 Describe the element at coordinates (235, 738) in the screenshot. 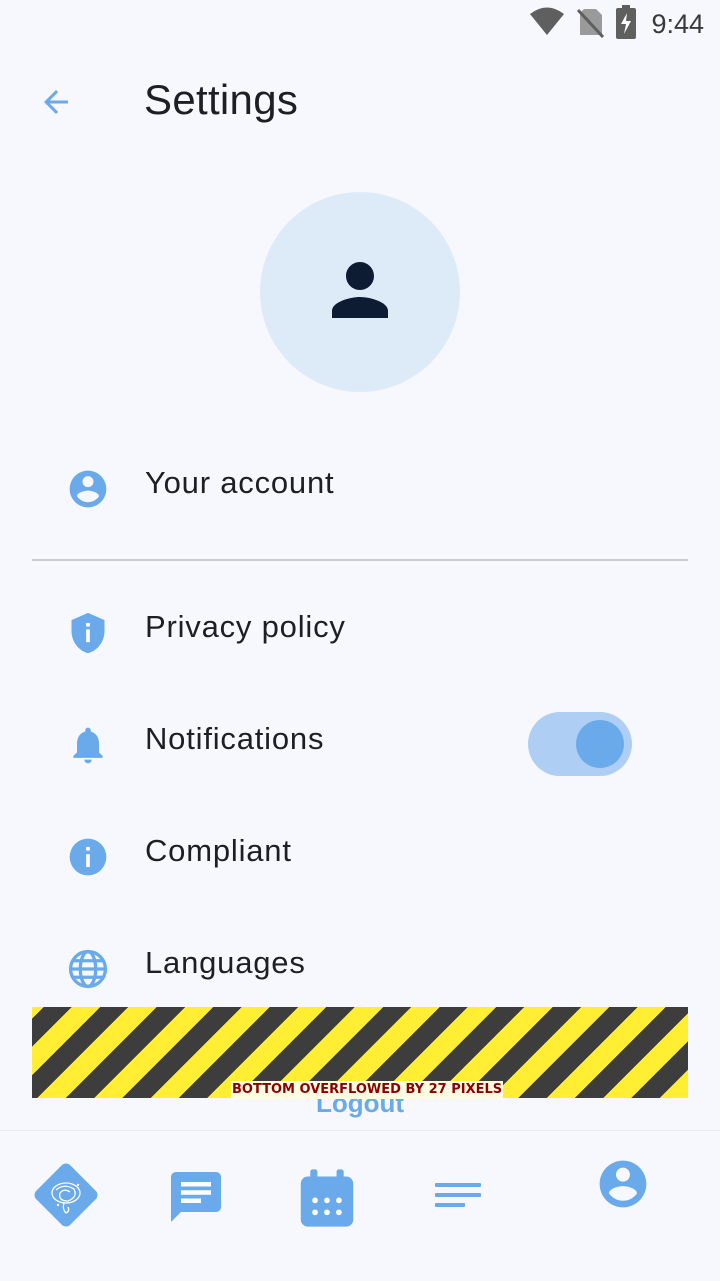

I see `menu-item-label: Notifications` at that location.